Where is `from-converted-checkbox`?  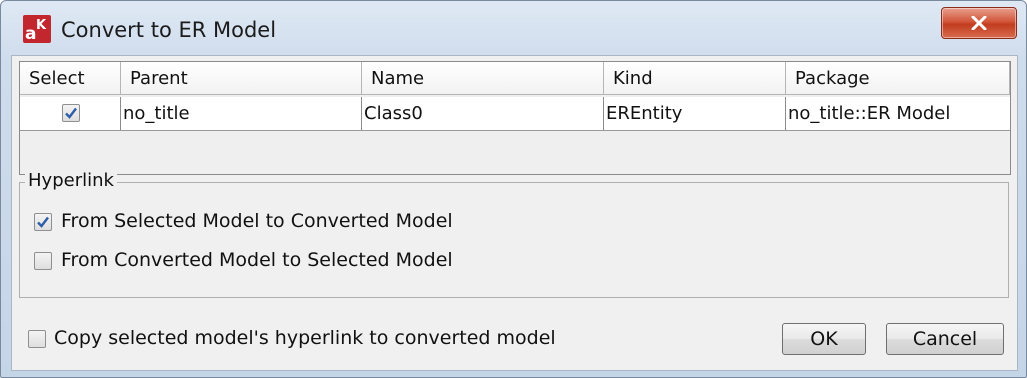
from-converted-checkbox is located at coordinates (43, 261).